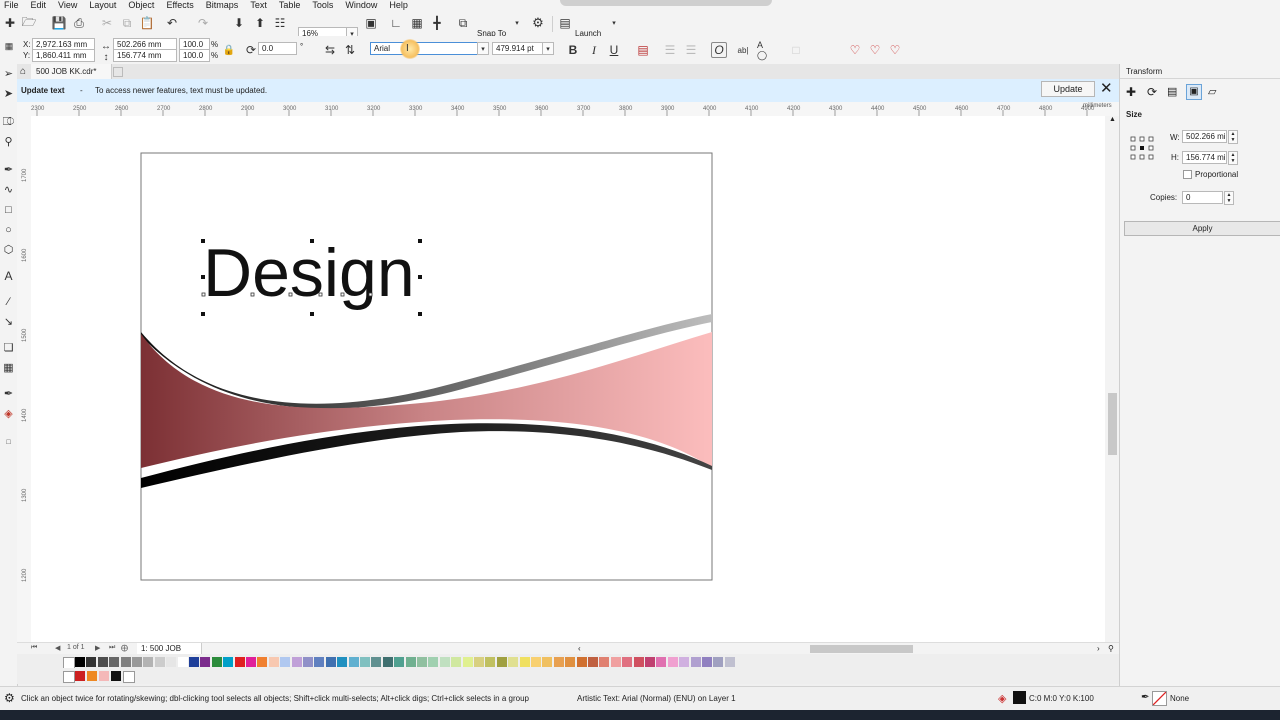 Image resolution: width=1280 pixels, height=720 pixels. What do you see at coordinates (97, 648) in the screenshot?
I see `next-page-icon: ▶` at bounding box center [97, 648].